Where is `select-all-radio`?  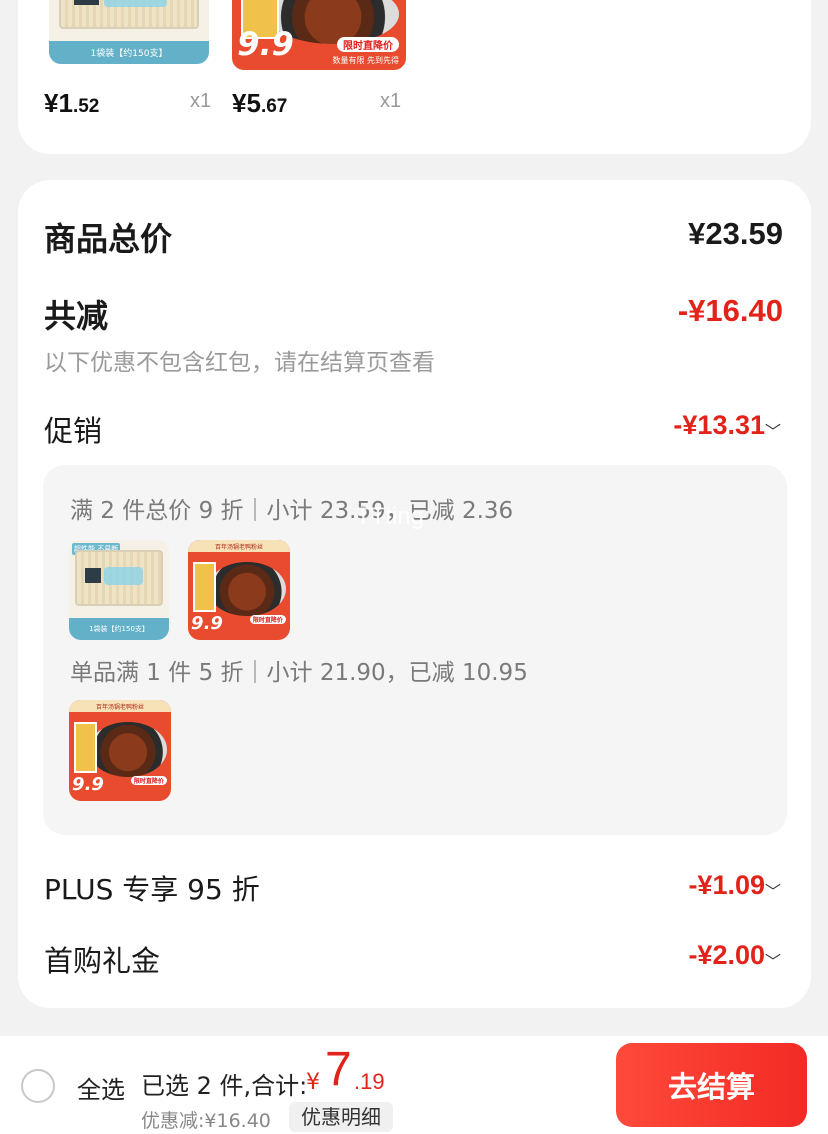 select-all-radio is located at coordinates (38, 1086).